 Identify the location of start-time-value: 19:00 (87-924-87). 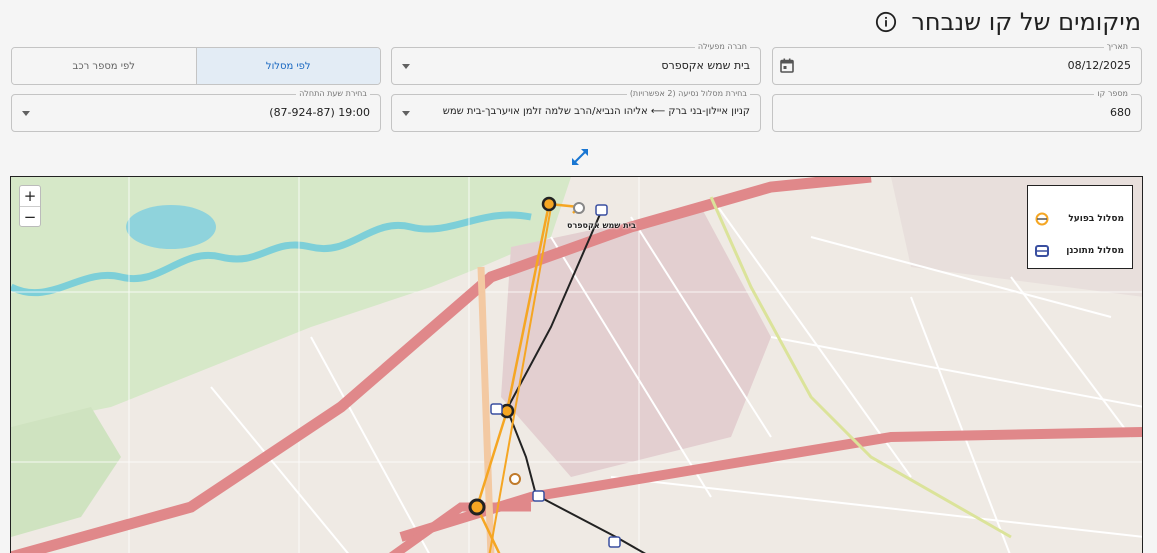
(319, 112).